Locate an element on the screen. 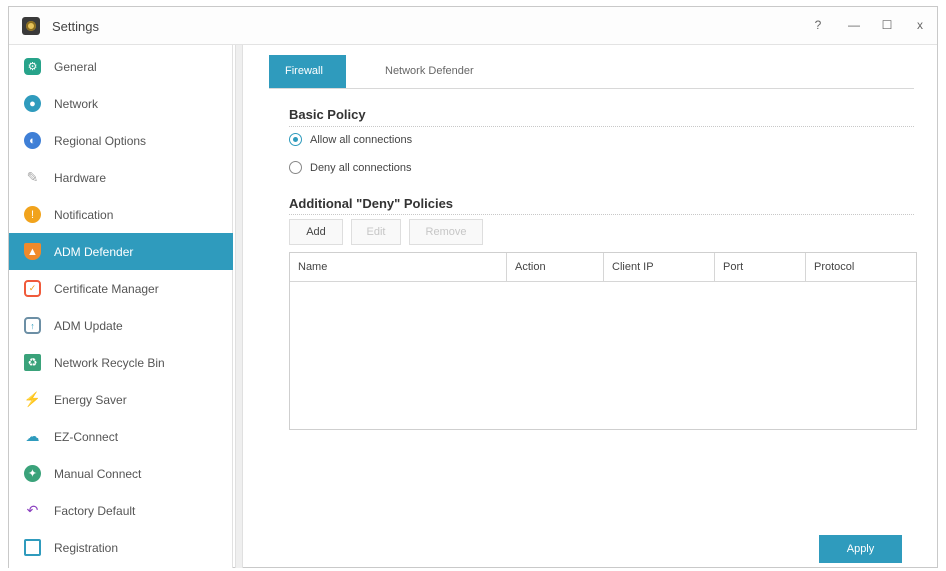 This screenshot has height=571, width=946. deny-policies-heading: Additional "Deny" Policies is located at coordinates (371, 203).